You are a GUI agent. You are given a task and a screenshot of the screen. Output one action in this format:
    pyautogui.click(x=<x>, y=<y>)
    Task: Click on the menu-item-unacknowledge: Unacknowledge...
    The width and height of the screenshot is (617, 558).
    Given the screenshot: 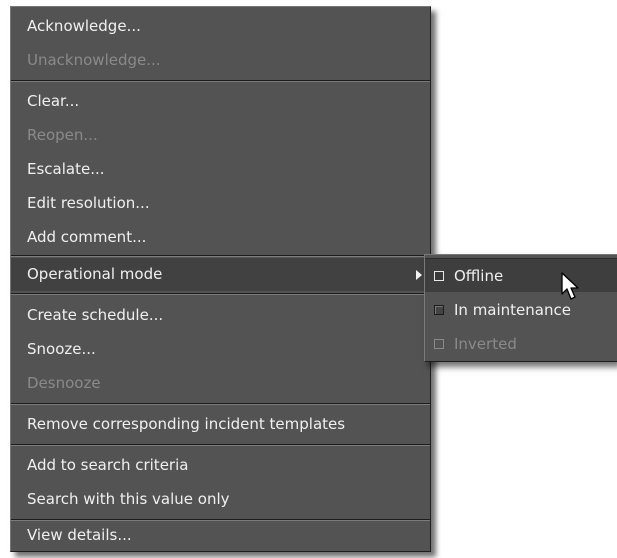 What is the action you would take?
    pyautogui.click(x=94, y=60)
    